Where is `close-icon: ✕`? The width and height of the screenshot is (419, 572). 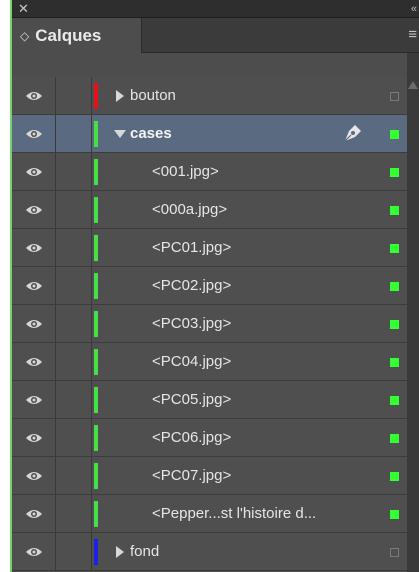 close-icon: ✕ is located at coordinates (23, 9).